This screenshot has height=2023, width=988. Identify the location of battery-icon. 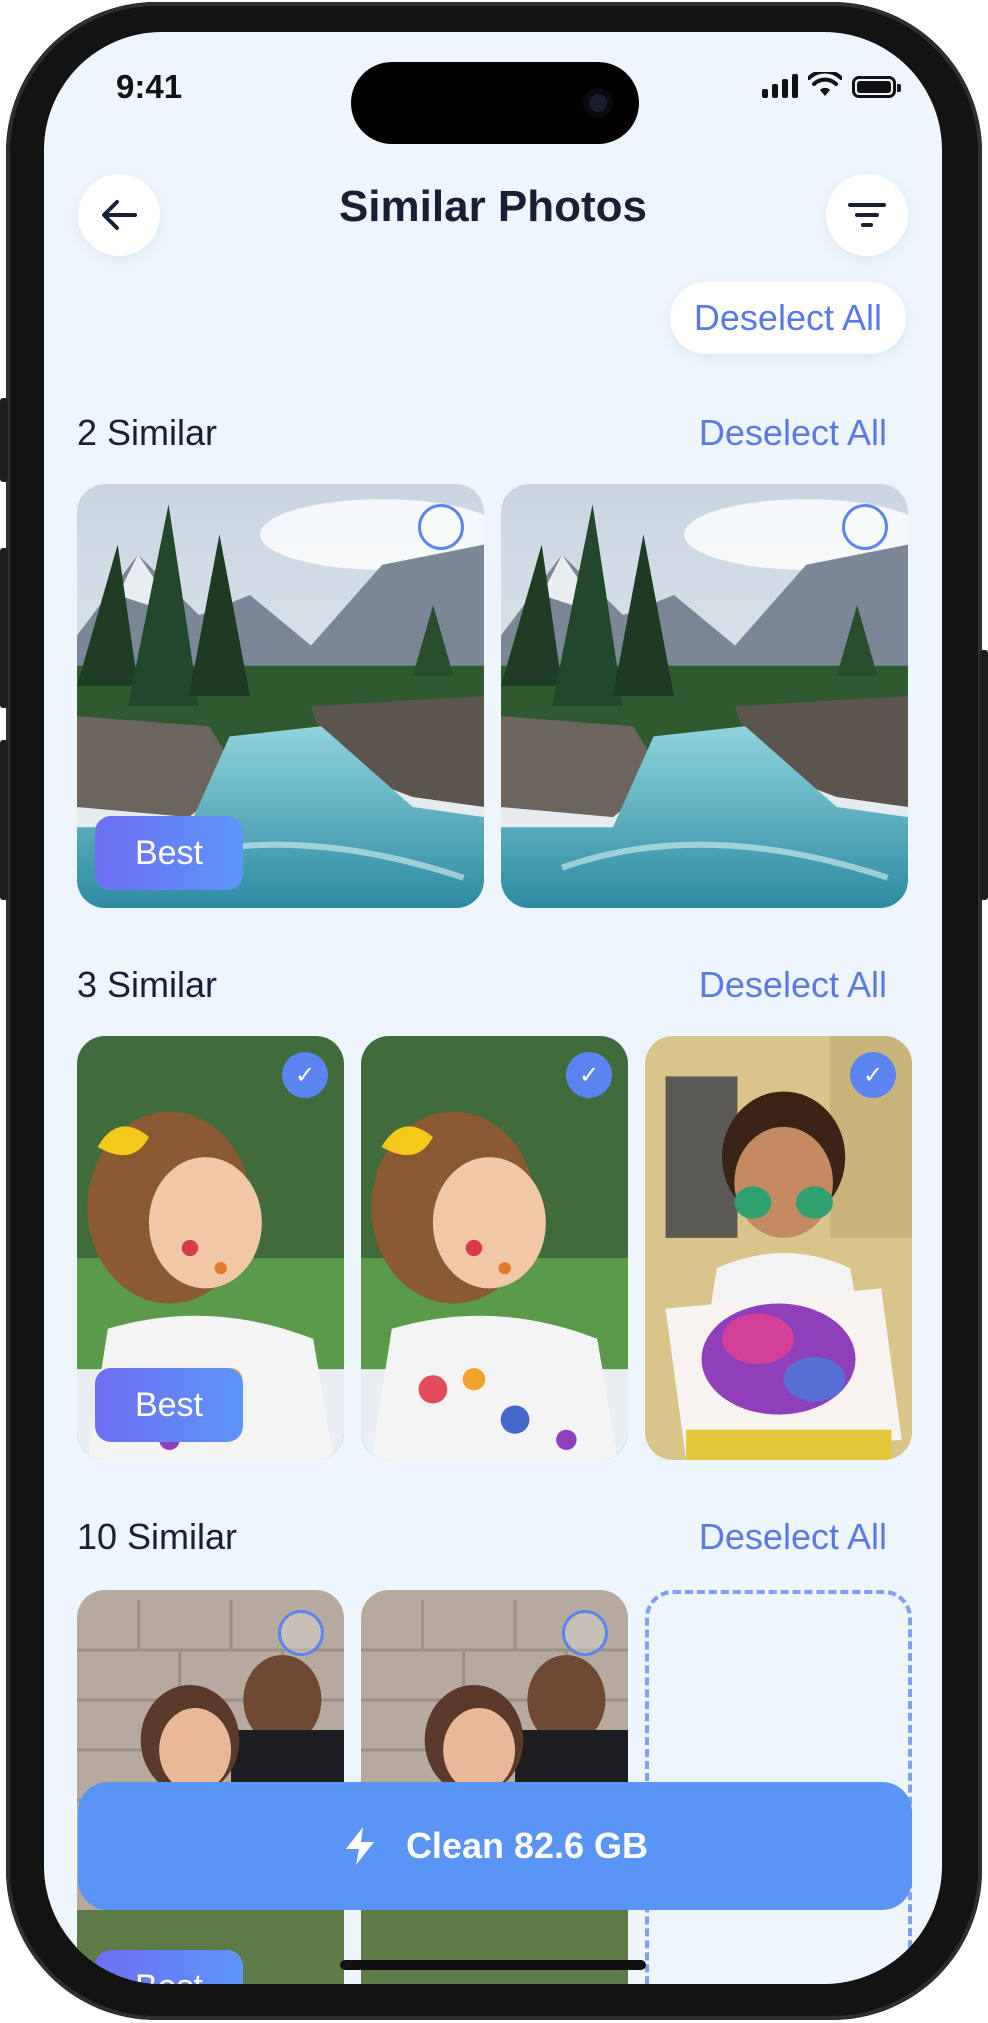
(876, 87).